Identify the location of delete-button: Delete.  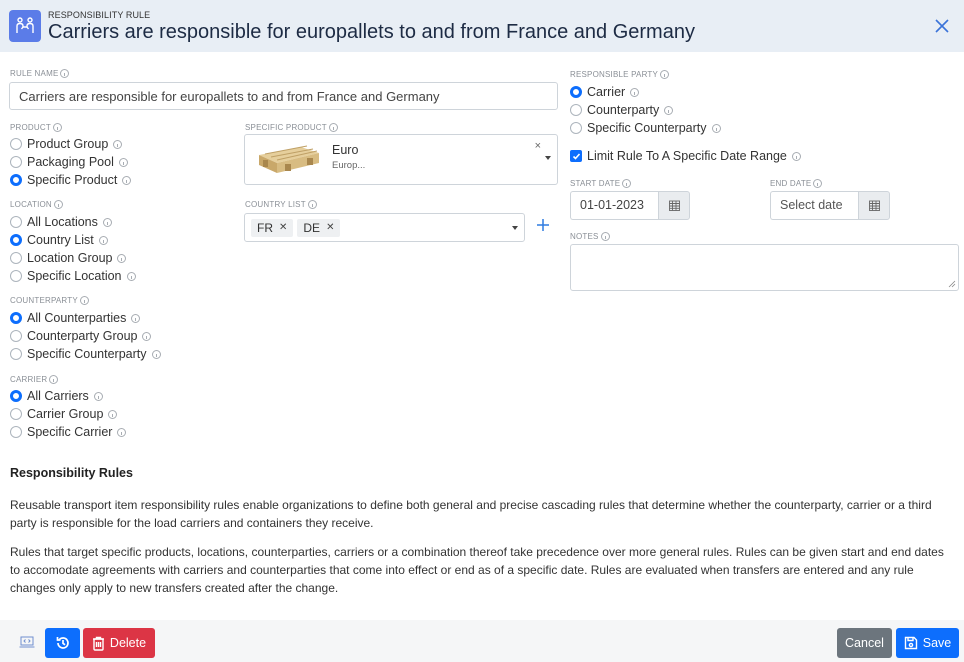
(119, 643).